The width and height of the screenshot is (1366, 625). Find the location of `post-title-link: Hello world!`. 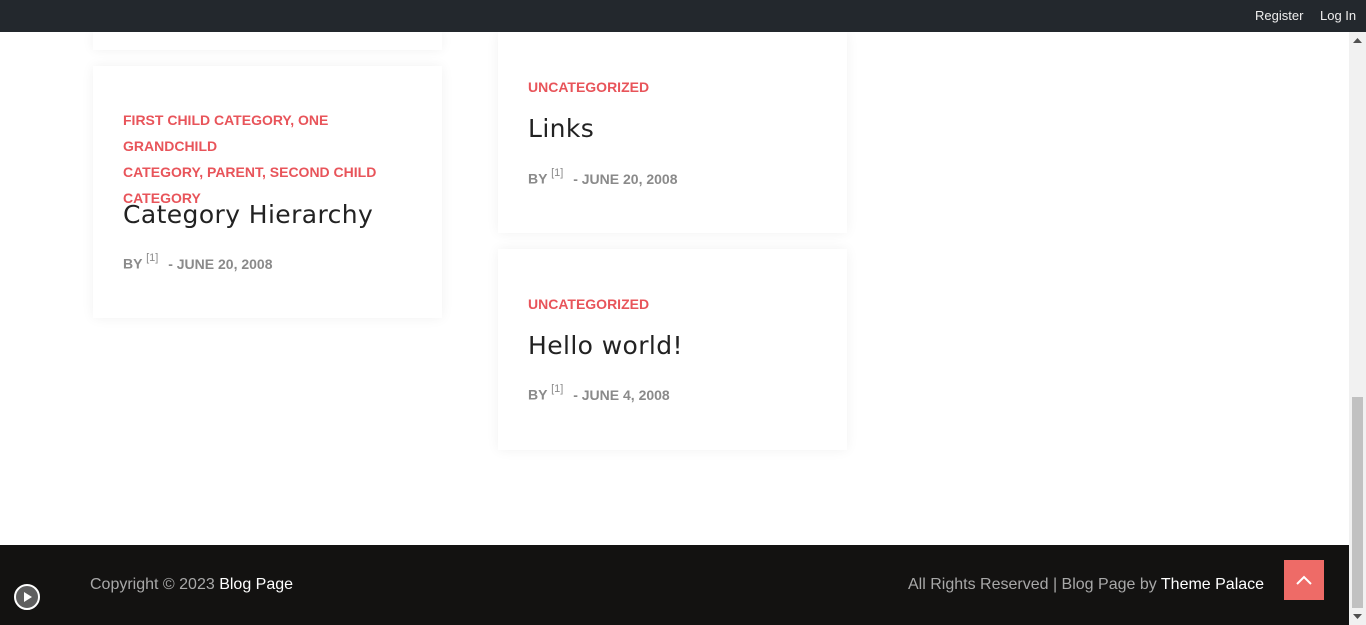

post-title-link: Hello world! is located at coordinates (605, 345).